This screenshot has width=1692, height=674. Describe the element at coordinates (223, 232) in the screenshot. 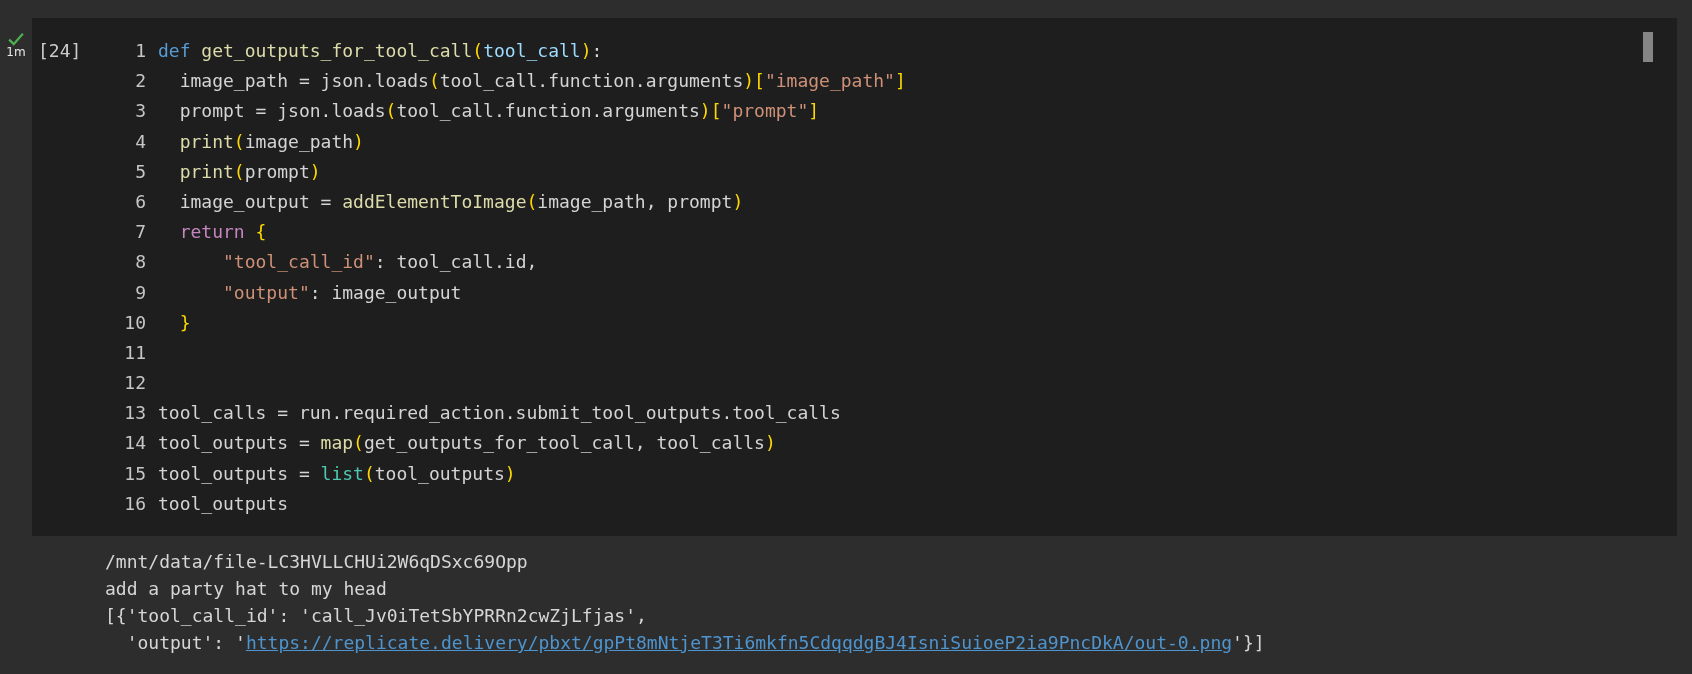

I see `code-line: return {` at that location.